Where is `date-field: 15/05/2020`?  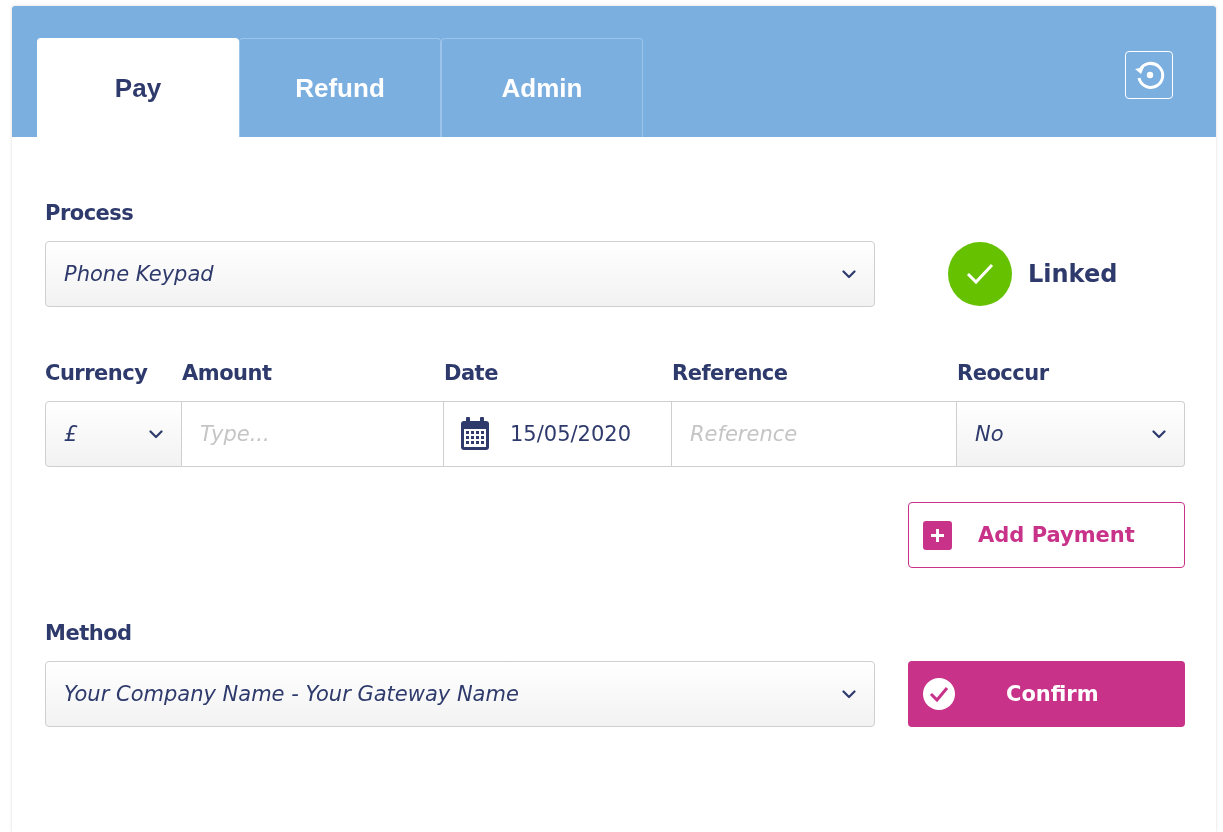 date-field: 15/05/2020 is located at coordinates (558, 434).